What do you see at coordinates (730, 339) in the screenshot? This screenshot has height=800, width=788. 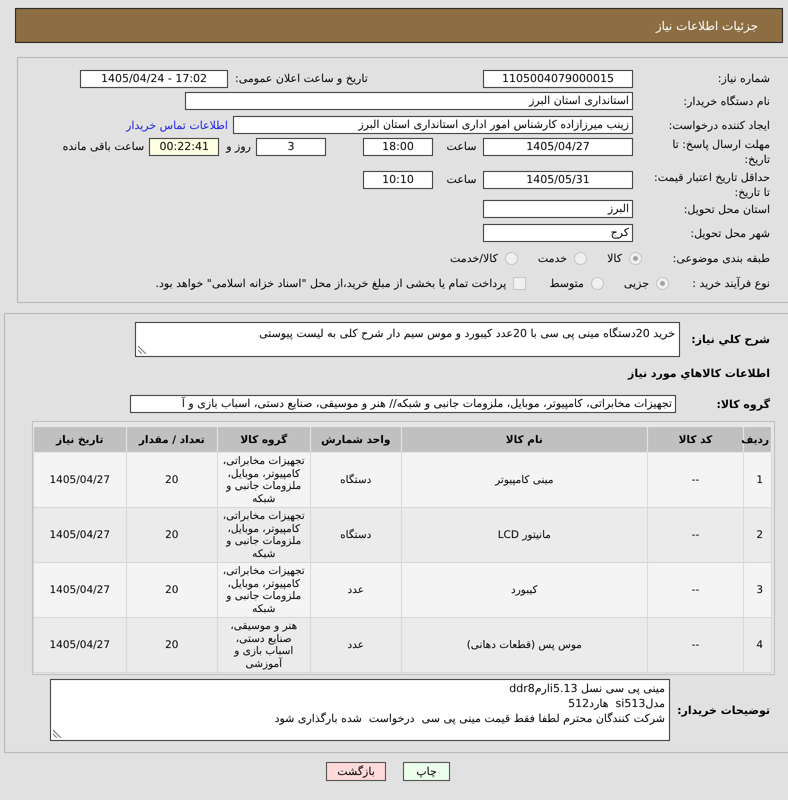 I see `field-label: شرح کلي نياز:` at bounding box center [730, 339].